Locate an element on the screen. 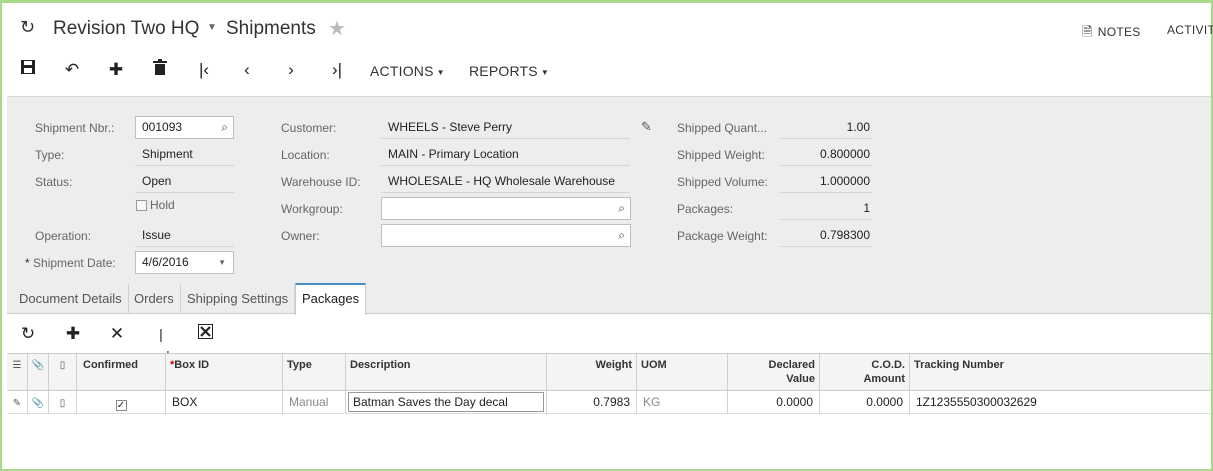 This screenshot has width=1213, height=471. favorite-star-icon: ★ is located at coordinates (337, 28).